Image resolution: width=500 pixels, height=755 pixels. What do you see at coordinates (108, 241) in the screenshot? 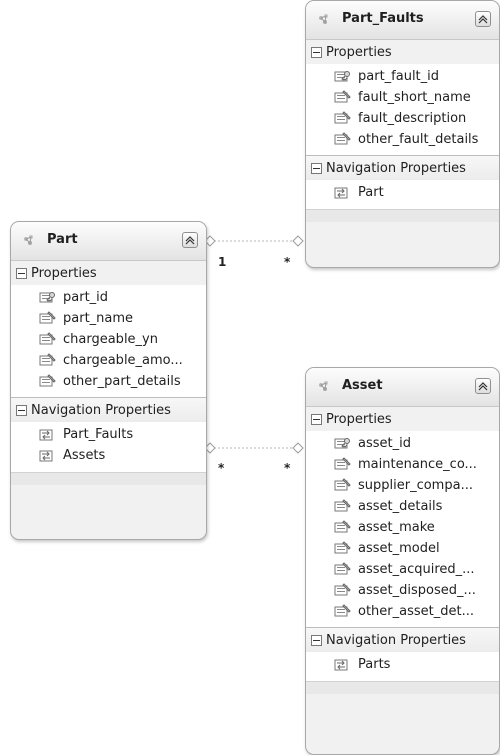
I see `entity-header: Part` at bounding box center [108, 241].